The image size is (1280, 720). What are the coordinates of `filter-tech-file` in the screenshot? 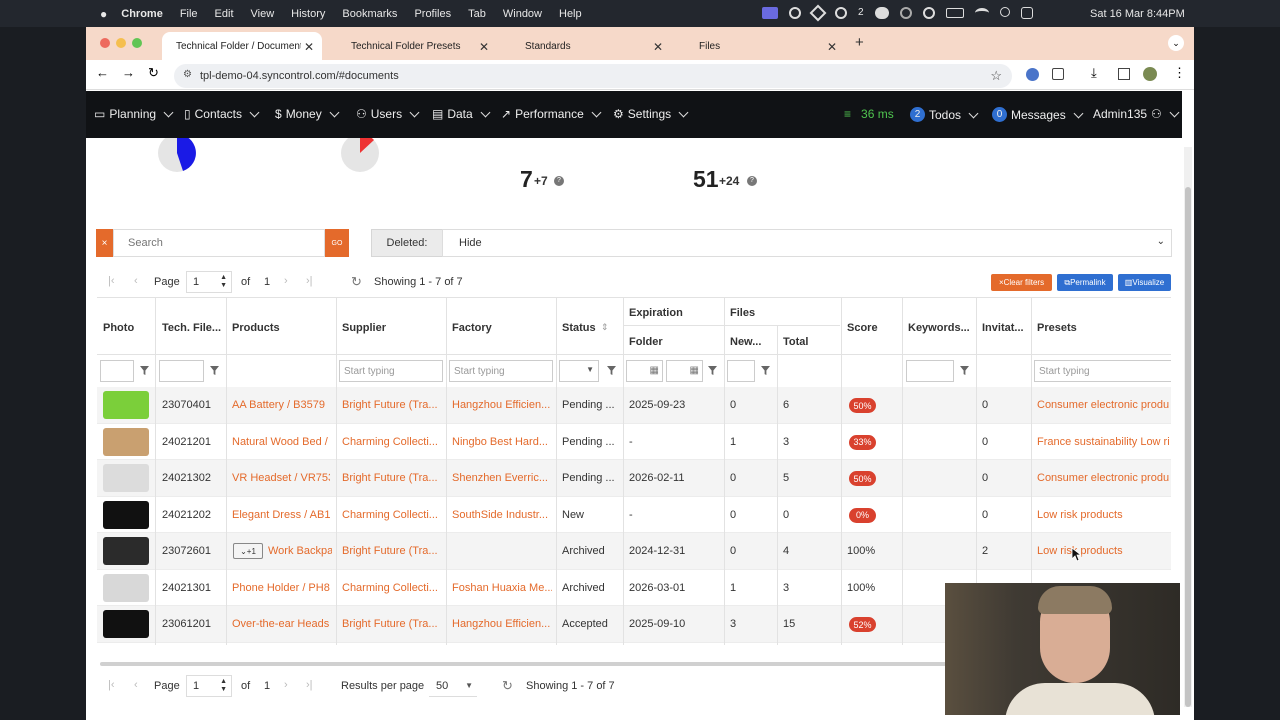 It's located at (181, 371).